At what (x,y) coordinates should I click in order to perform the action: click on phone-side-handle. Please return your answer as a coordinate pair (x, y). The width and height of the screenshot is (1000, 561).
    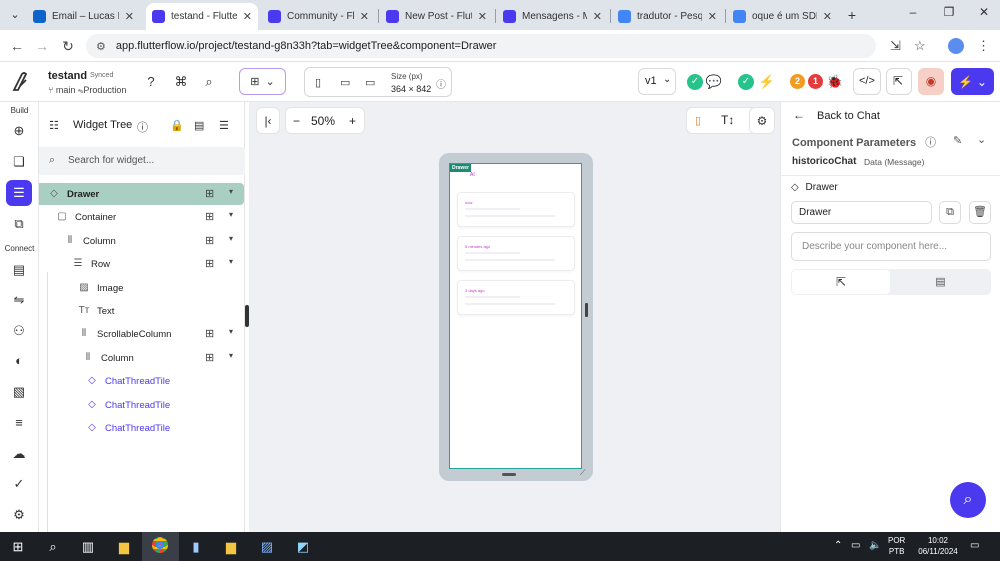
    Looking at the image, I should click on (586, 310).